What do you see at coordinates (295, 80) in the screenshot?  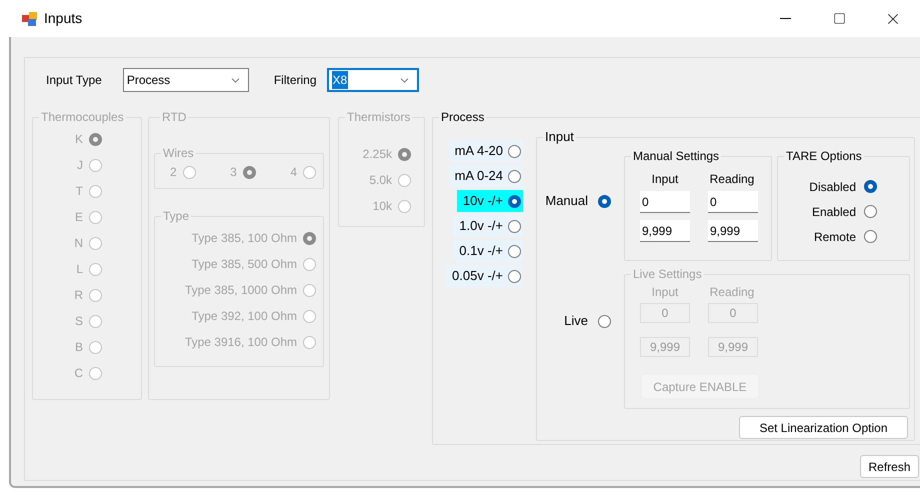 I see `field-label: Filtering` at bounding box center [295, 80].